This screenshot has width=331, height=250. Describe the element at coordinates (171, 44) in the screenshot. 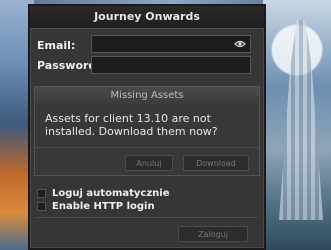

I see `email-field` at that location.